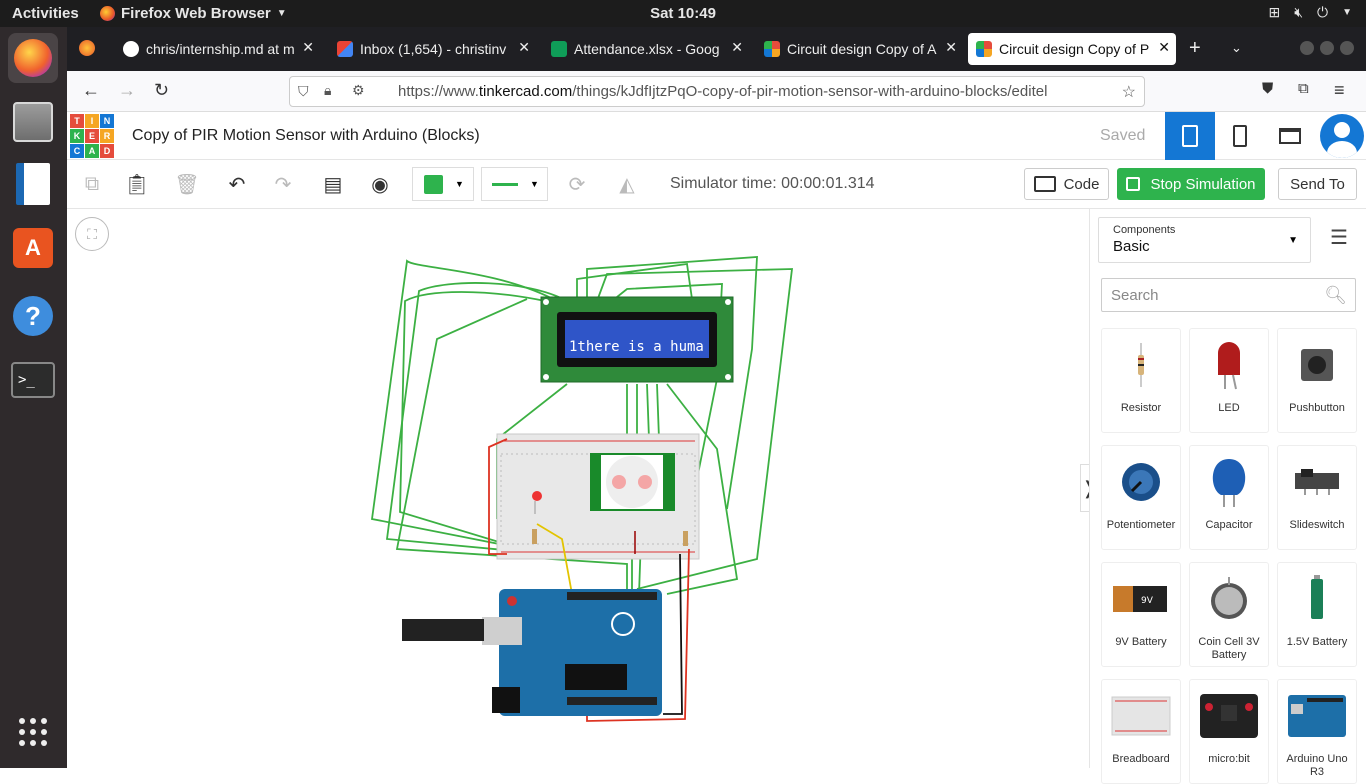 The height and width of the screenshot is (784, 1366). I want to click on microbit-icon, so click(1229, 715).